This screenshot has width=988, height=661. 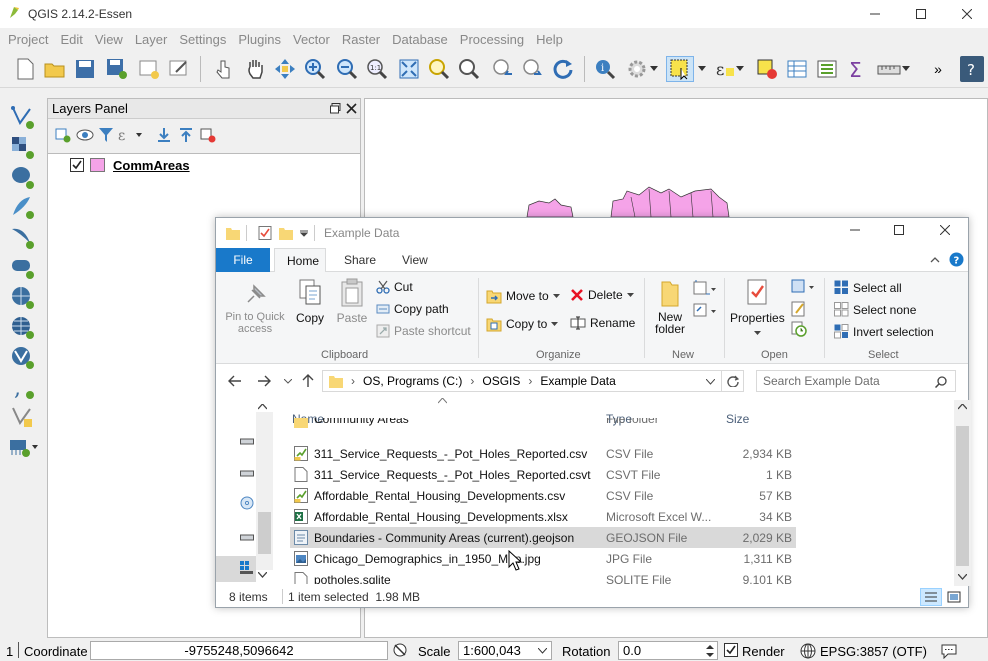 I want to click on customize-qat-icon, so click(x=304, y=234).